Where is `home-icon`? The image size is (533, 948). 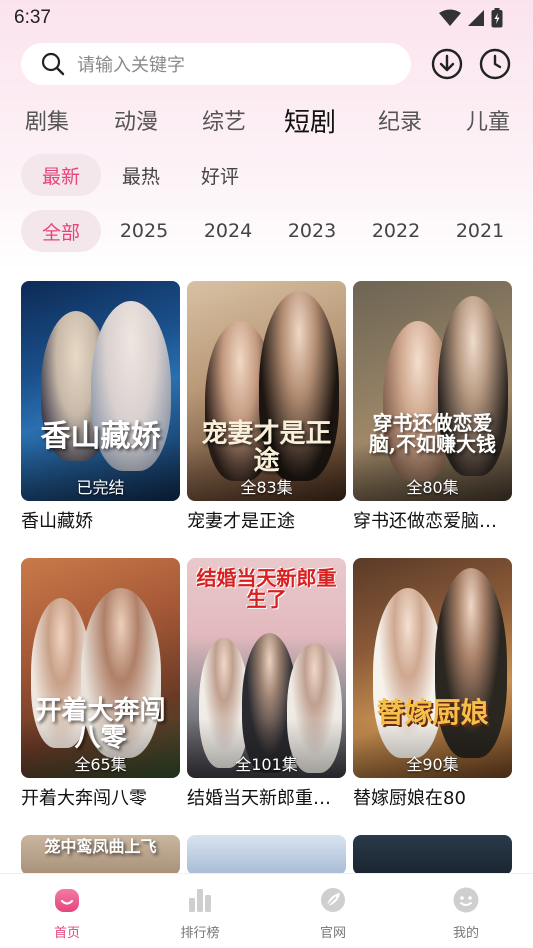 home-icon is located at coordinates (67, 900).